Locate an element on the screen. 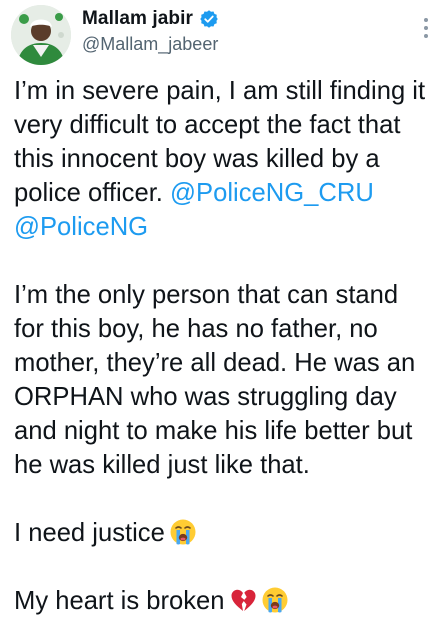  tweet-paragraph-3: I need justice is located at coordinates (224, 533).